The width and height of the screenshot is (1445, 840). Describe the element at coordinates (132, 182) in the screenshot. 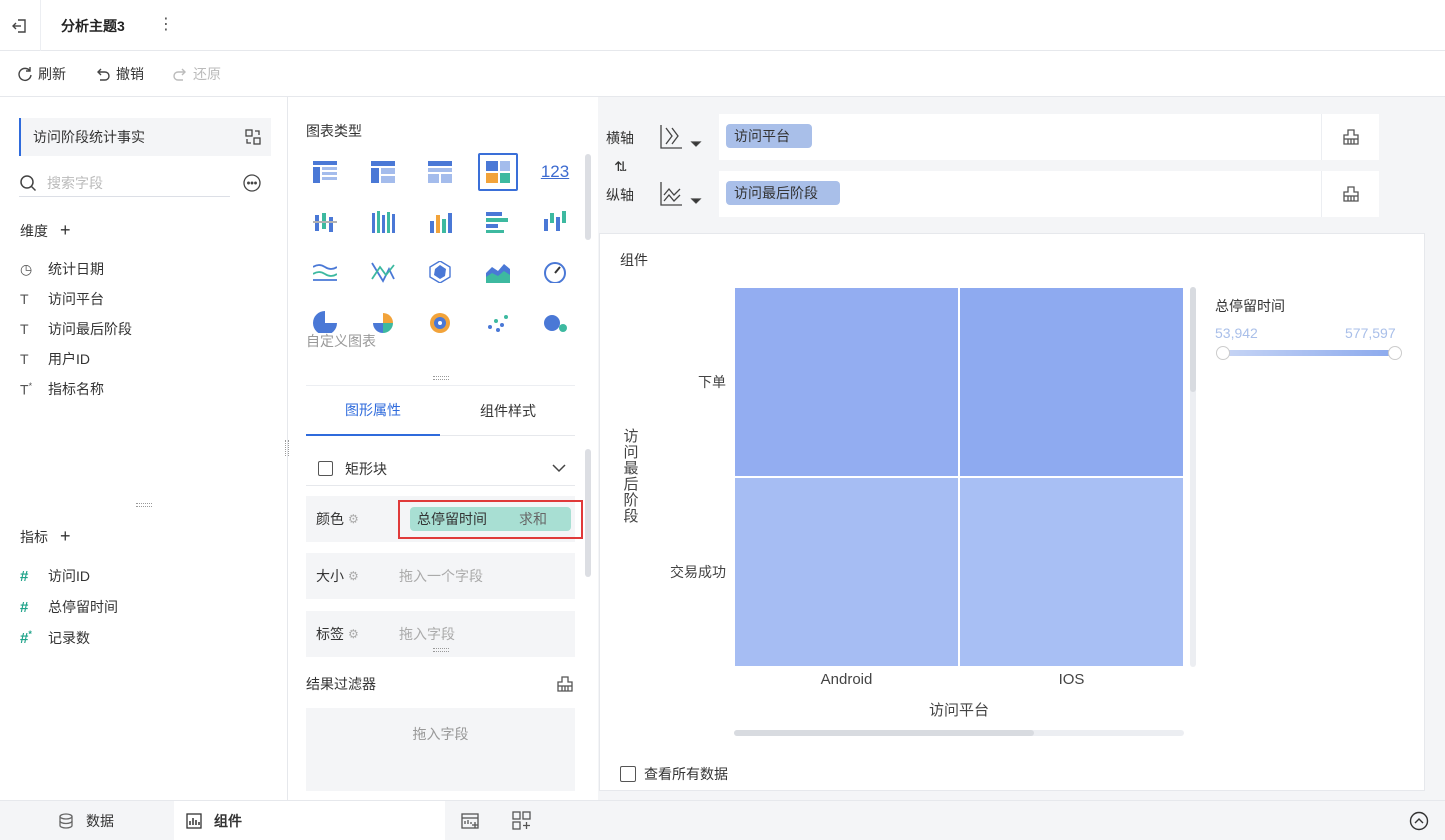

I see `search-input` at that location.